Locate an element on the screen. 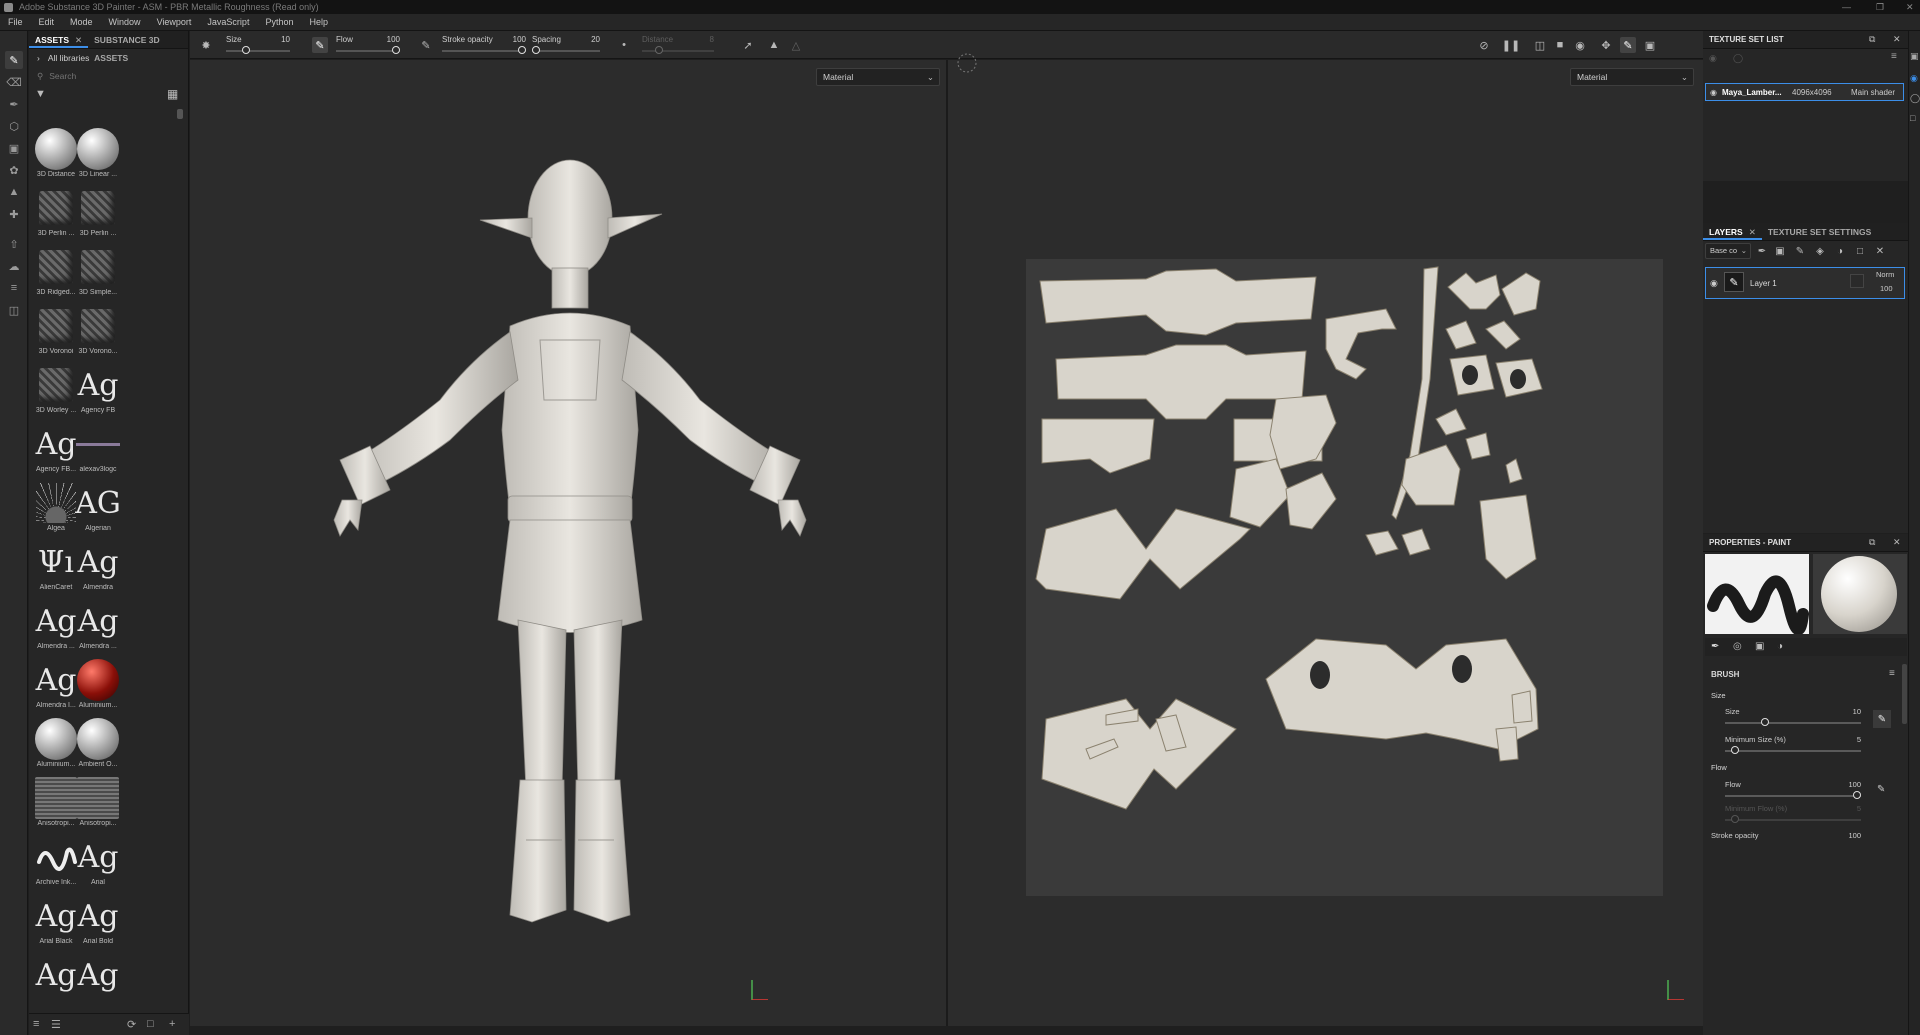 Image resolution: width=1920 pixels, height=1035 pixels. color-picker-tool-icon: ✚ is located at coordinates (14, 214).